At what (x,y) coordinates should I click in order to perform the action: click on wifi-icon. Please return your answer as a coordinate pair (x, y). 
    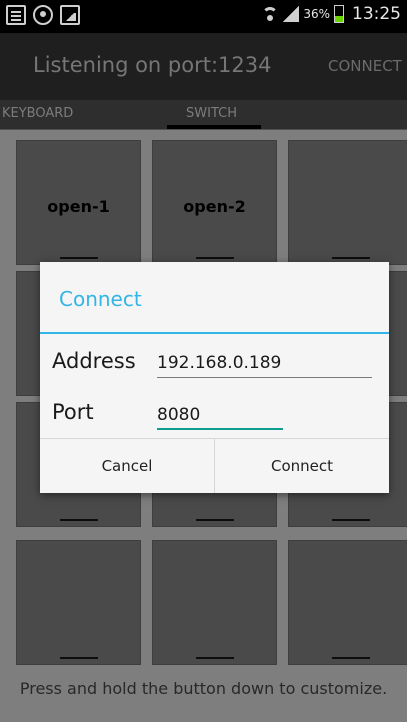
    Looking at the image, I should click on (270, 14).